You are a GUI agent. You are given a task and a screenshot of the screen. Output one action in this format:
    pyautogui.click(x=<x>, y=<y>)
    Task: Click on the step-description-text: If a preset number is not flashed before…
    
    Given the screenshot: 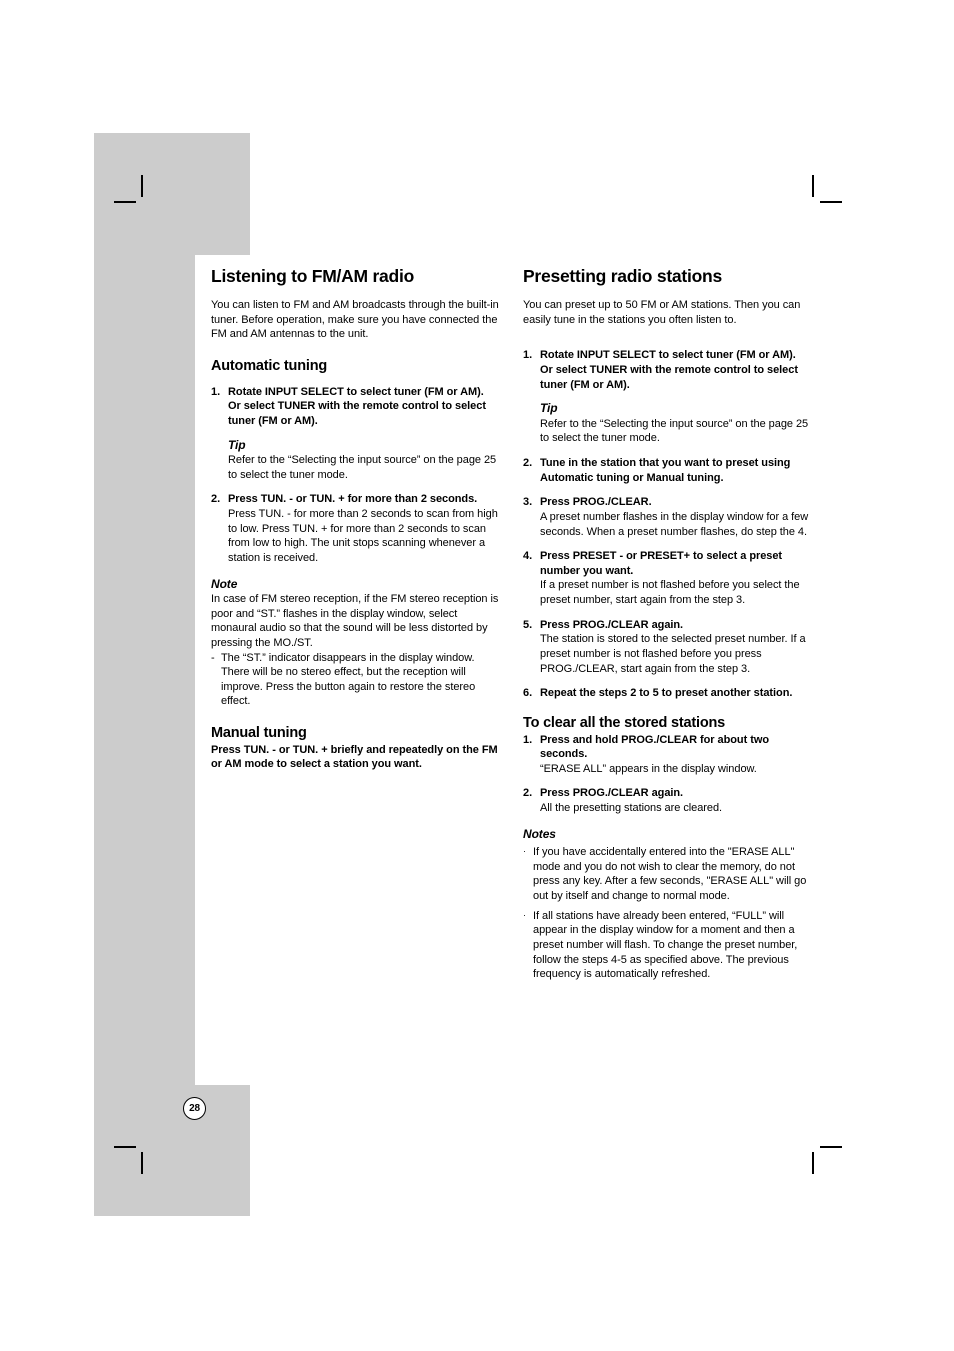 What is the action you would take?
    pyautogui.click(x=670, y=593)
    